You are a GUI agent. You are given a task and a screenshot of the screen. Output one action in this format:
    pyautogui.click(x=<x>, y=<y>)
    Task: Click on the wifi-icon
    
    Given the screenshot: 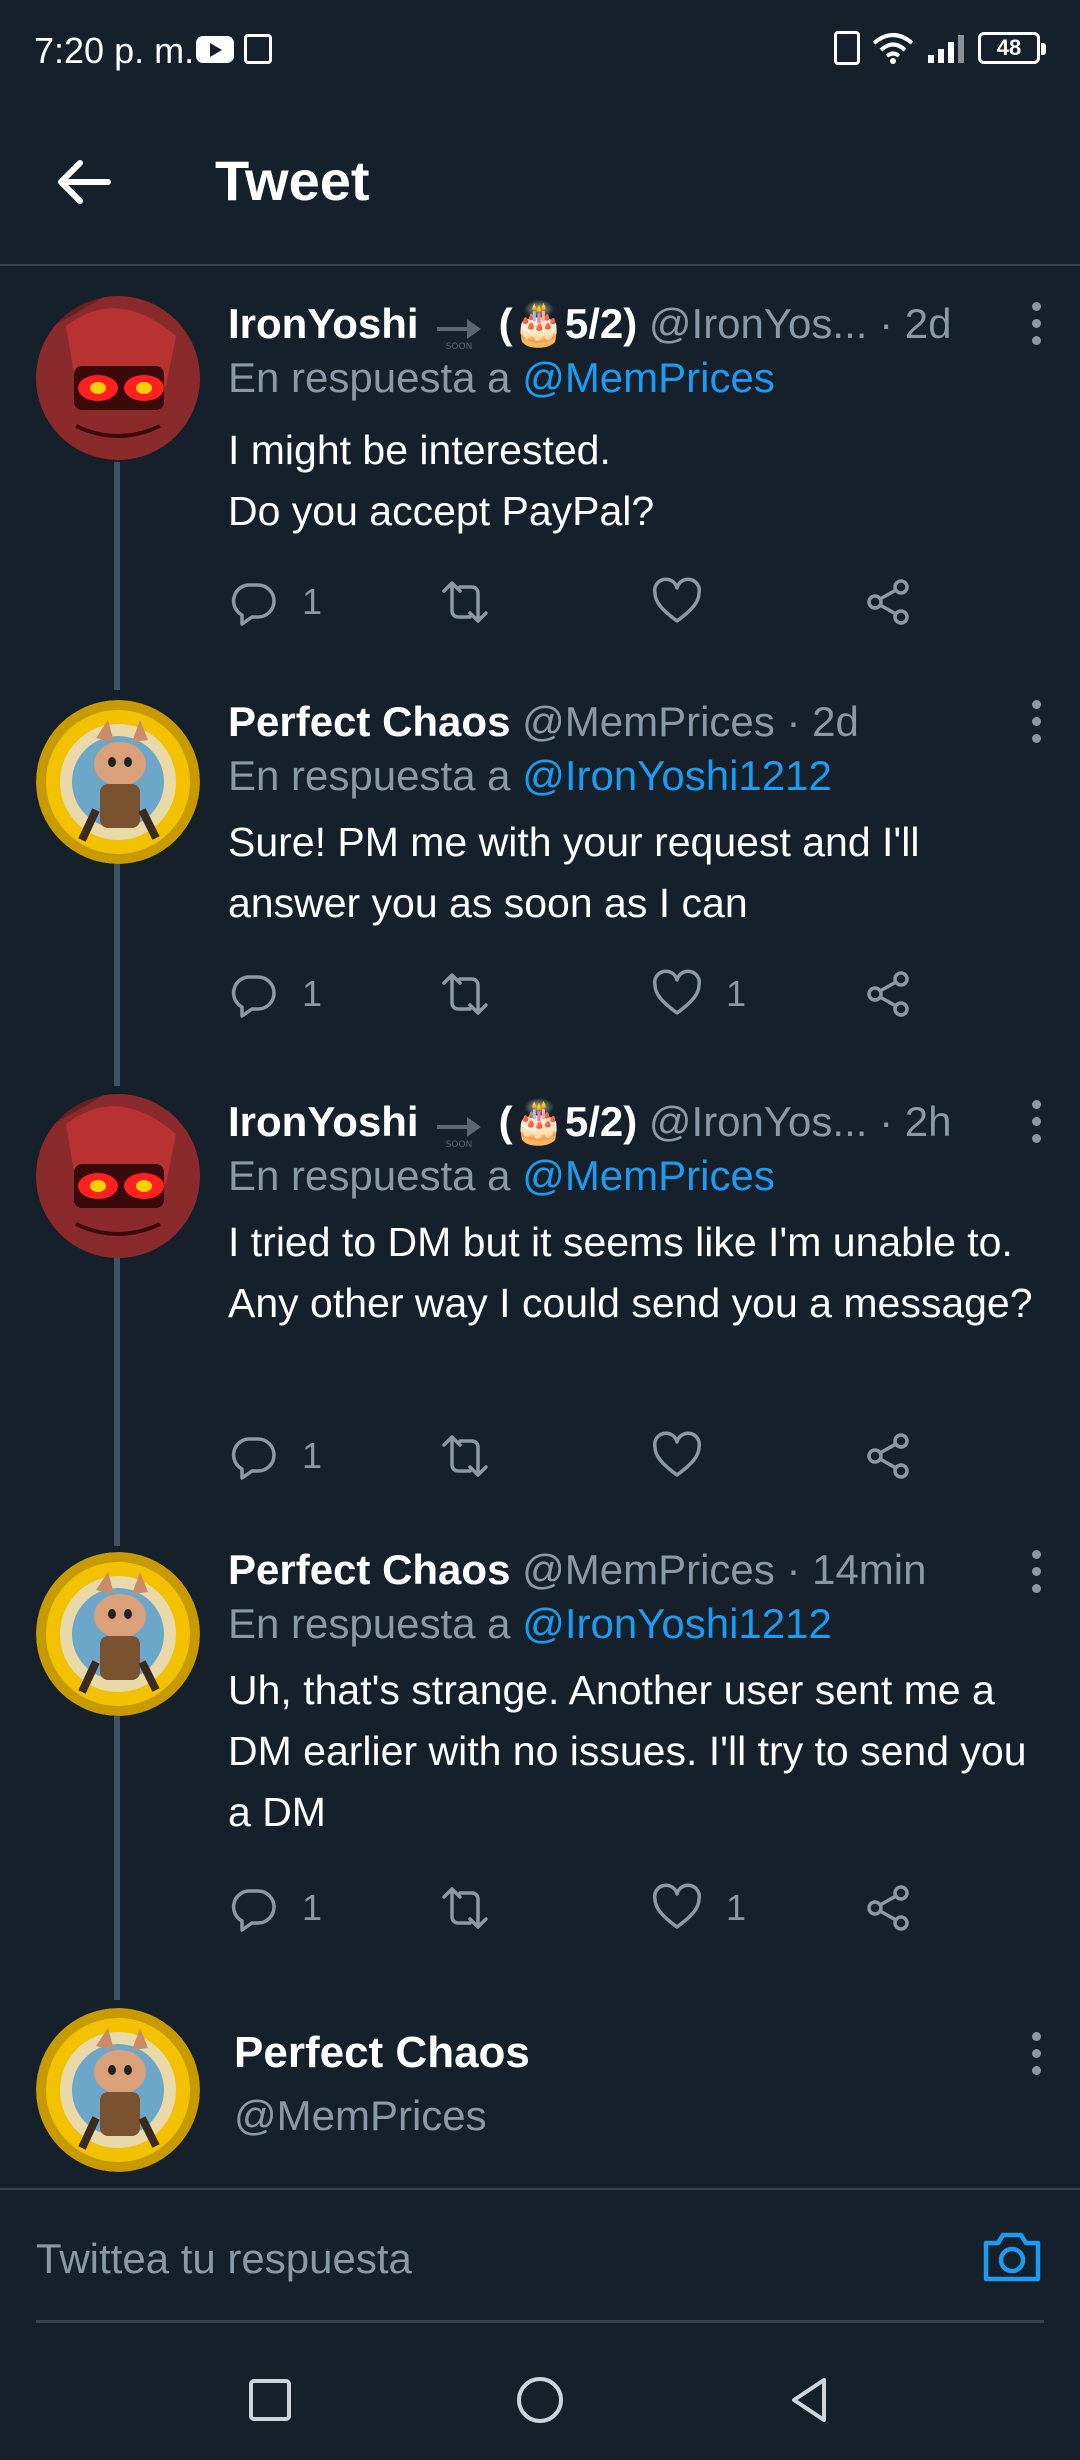 What is the action you would take?
    pyautogui.click(x=893, y=48)
    